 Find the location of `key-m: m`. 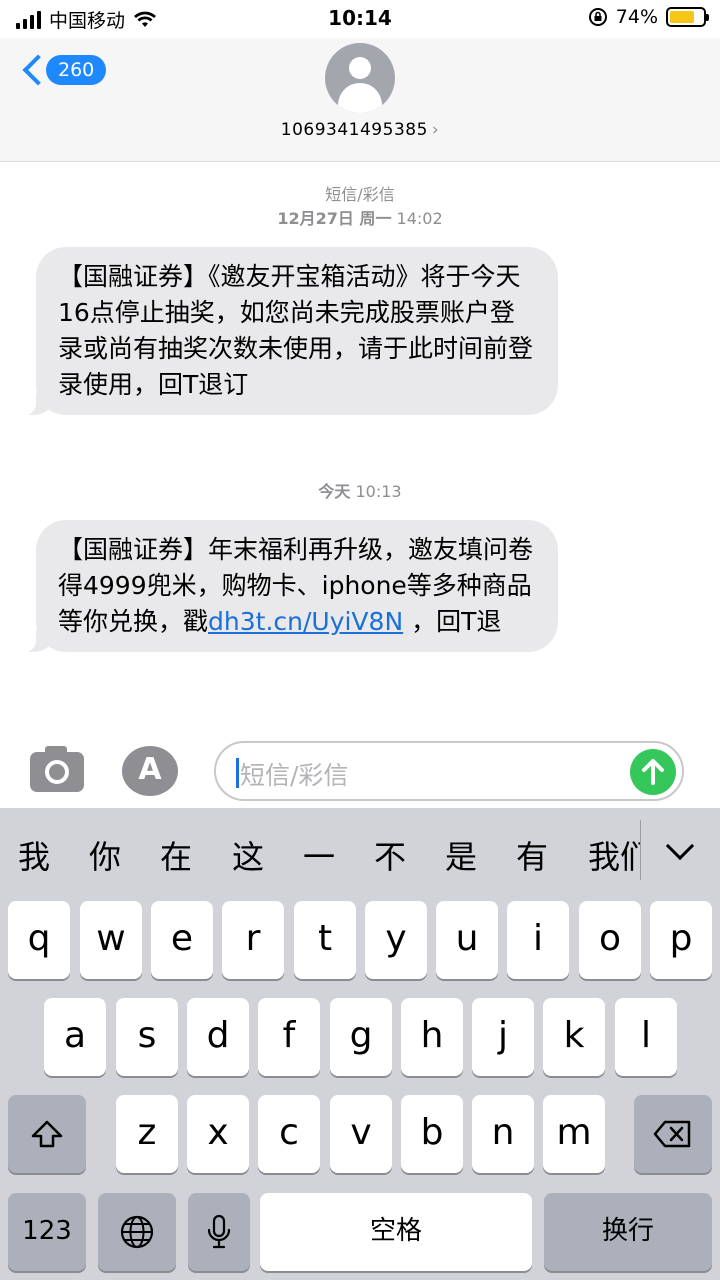

key-m: m is located at coordinates (574, 1134).